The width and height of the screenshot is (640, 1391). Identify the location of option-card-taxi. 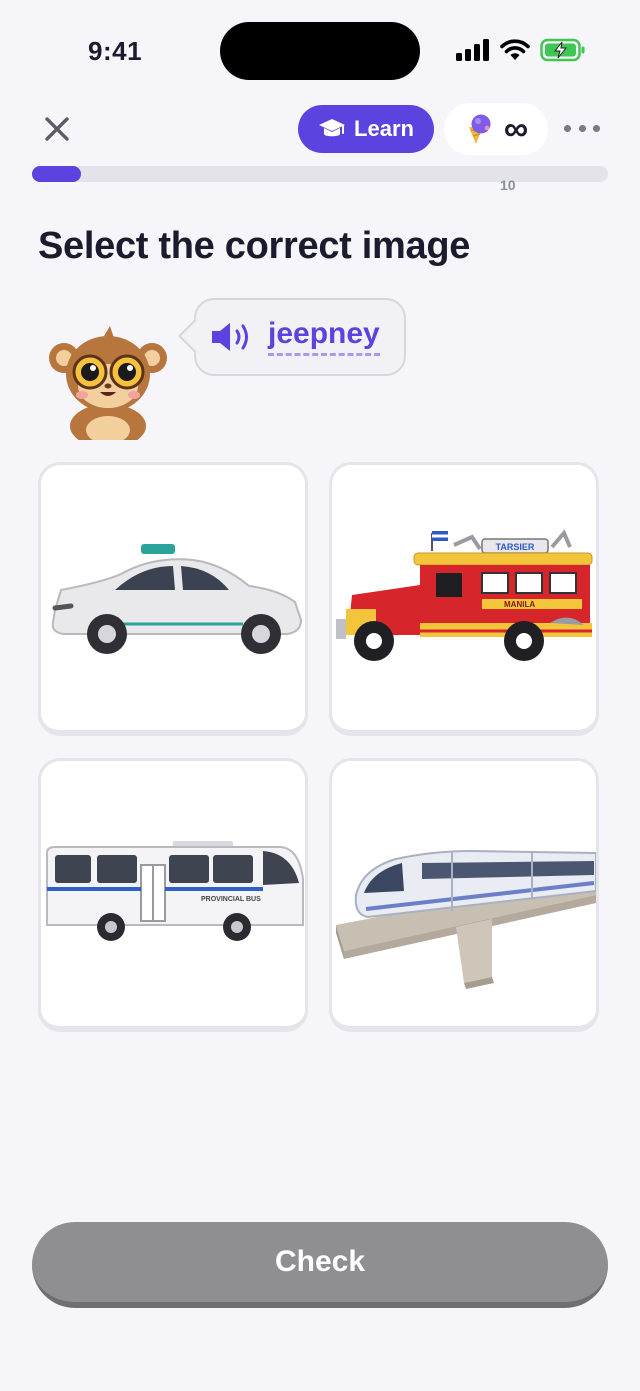
(173, 599).